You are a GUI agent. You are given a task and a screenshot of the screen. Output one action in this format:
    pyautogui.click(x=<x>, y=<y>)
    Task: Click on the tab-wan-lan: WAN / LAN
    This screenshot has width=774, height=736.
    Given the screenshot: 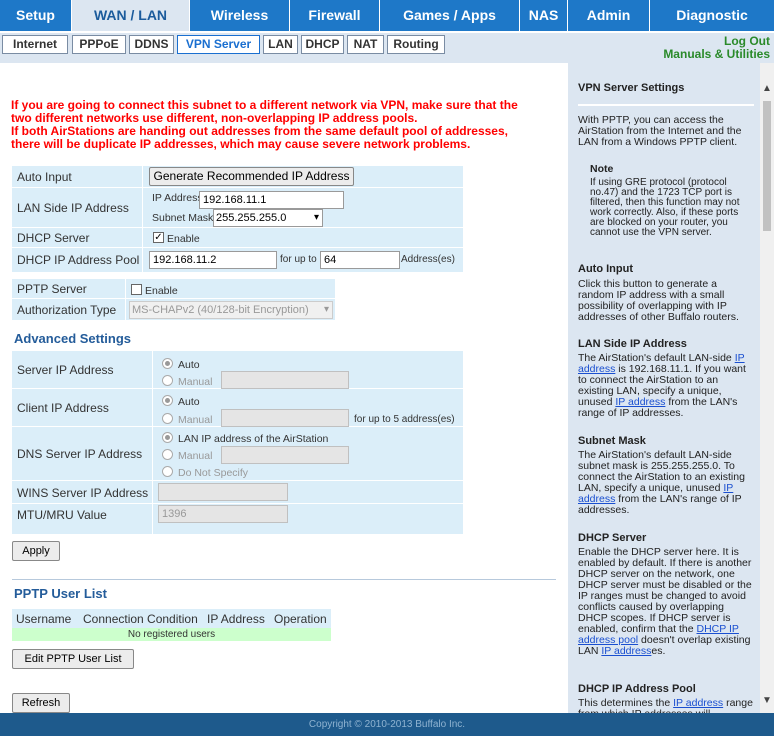 What is the action you would take?
    pyautogui.click(x=131, y=15)
    